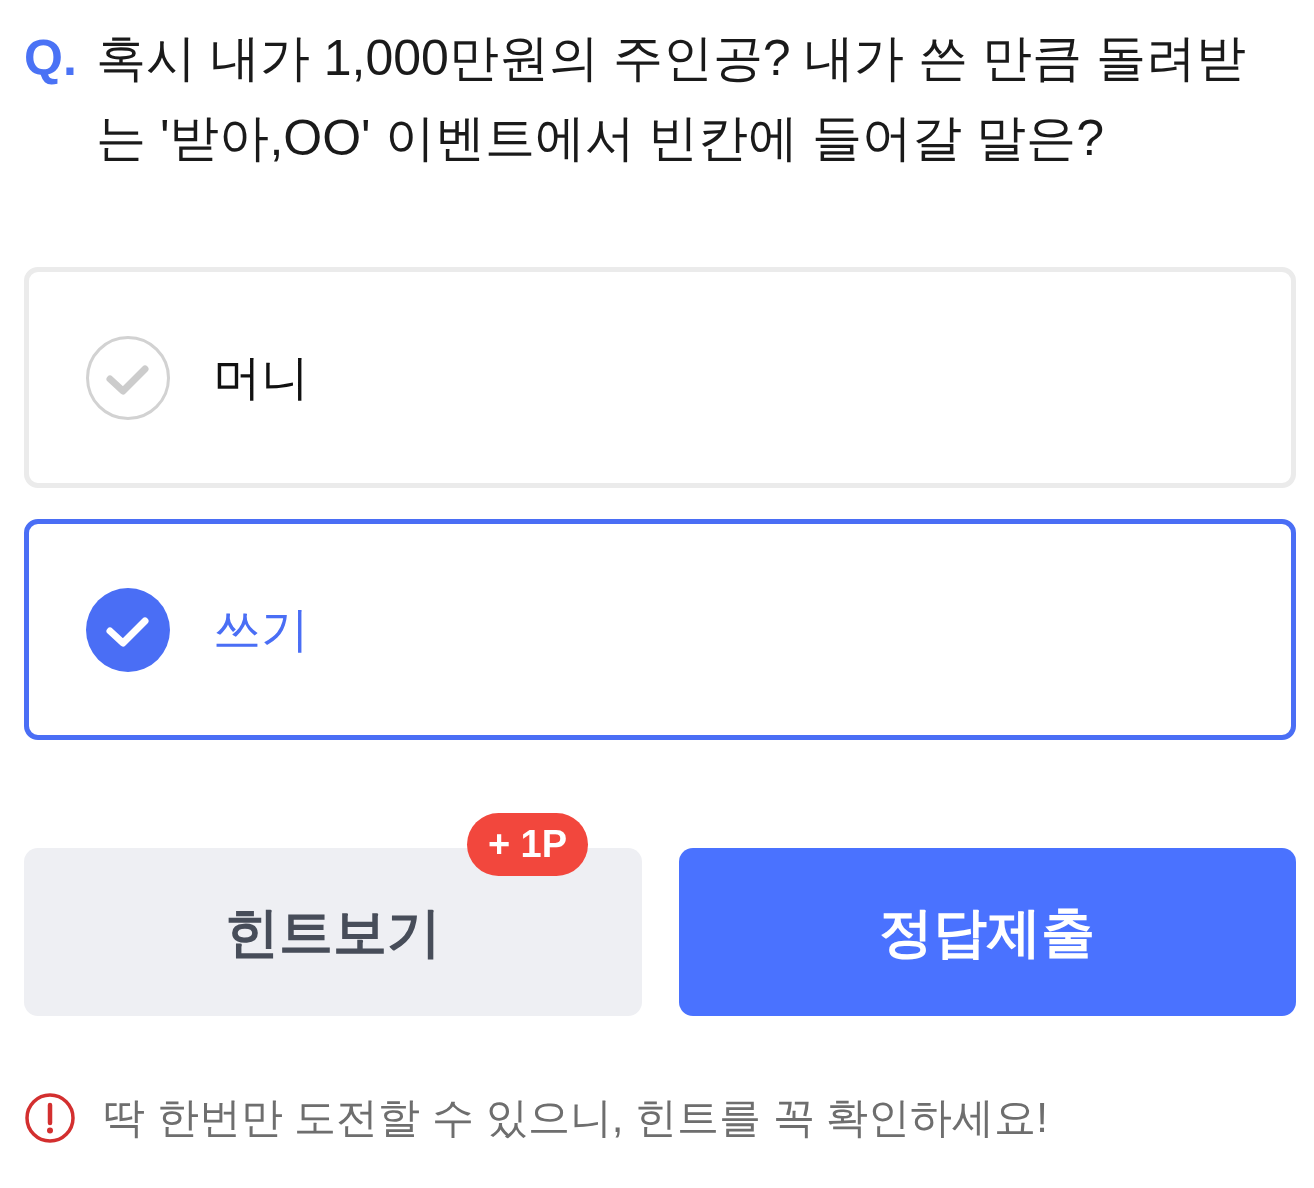 The width and height of the screenshot is (1314, 1188). What do you see at coordinates (50, 1118) in the screenshot?
I see `warning-icon` at bounding box center [50, 1118].